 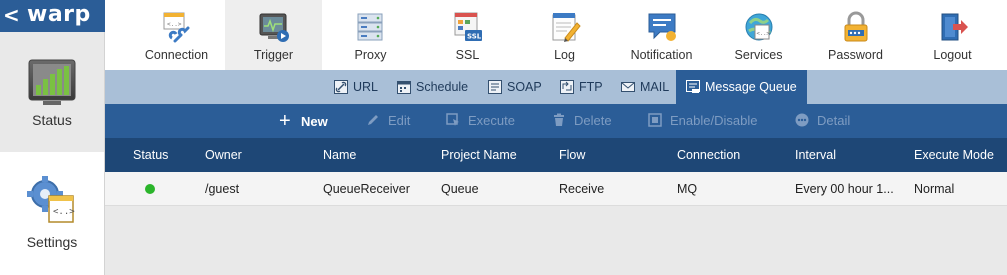 What do you see at coordinates (591, 87) in the screenshot?
I see `tab-label: FTP` at bounding box center [591, 87].